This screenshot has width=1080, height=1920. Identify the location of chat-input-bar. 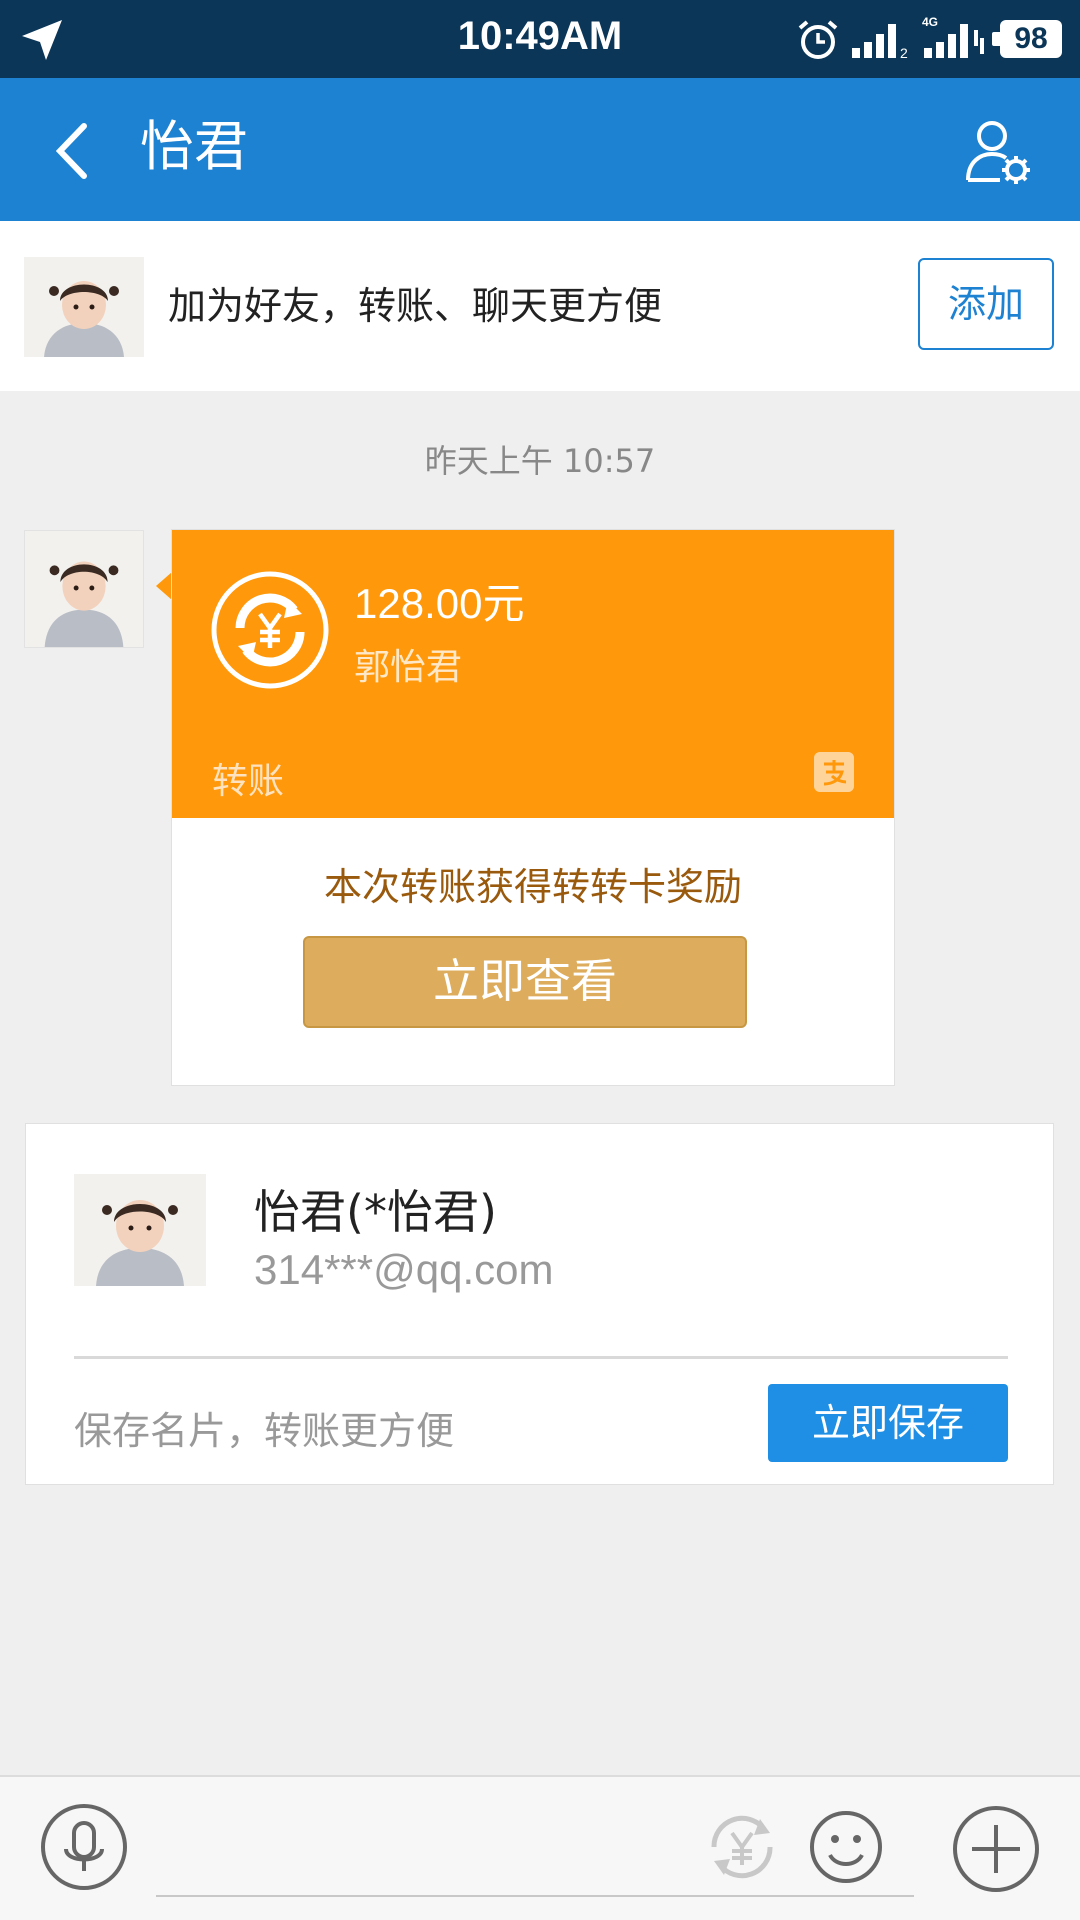
(540, 1847).